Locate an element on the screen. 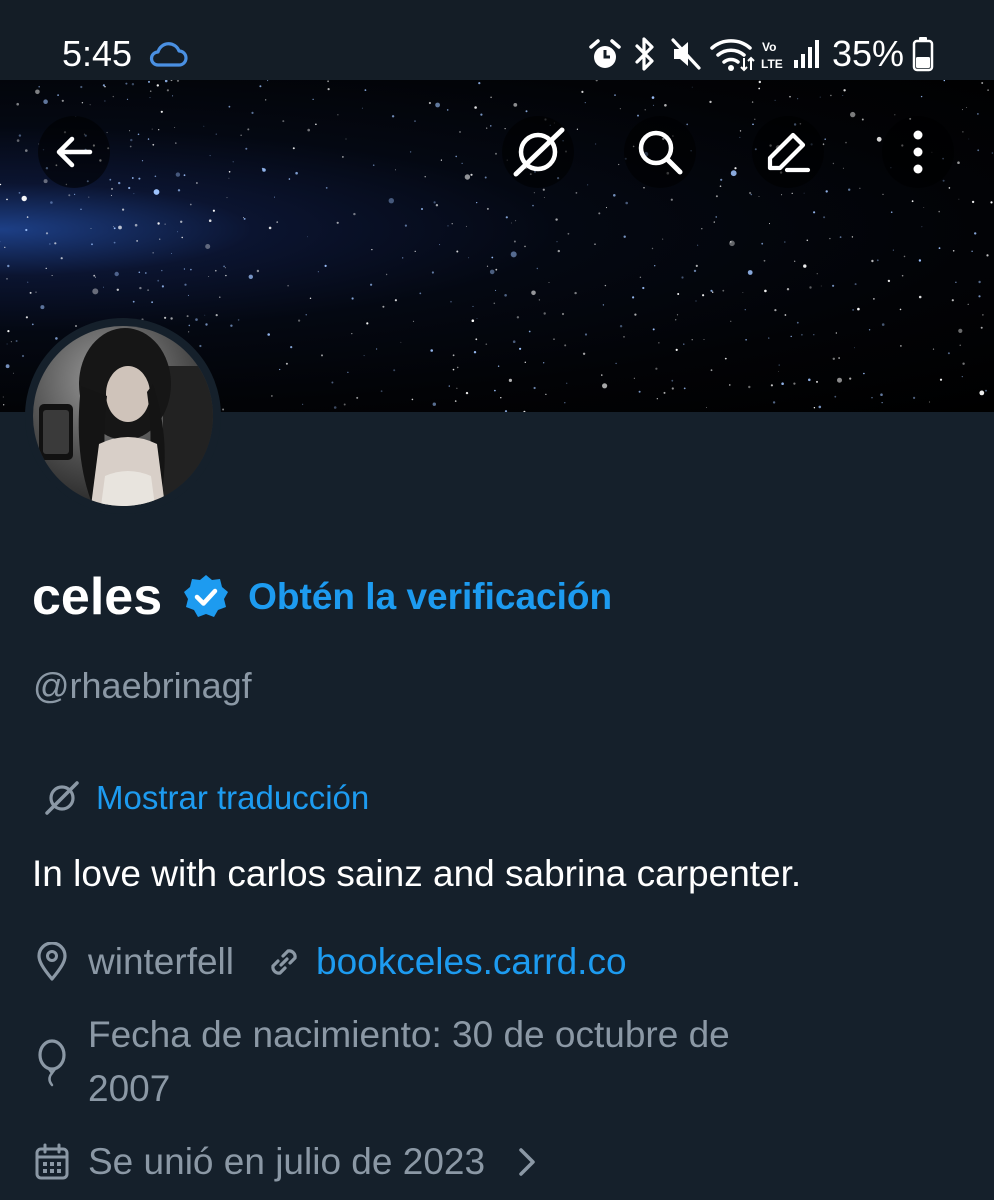 The height and width of the screenshot is (1200, 994). status-bar: 5:45 Vo LTE 35% is located at coordinates (497, 40).